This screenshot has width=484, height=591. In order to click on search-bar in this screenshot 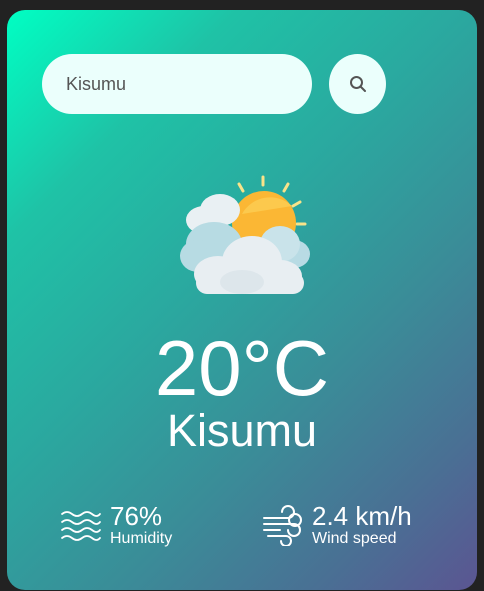, I will do `click(214, 84)`.